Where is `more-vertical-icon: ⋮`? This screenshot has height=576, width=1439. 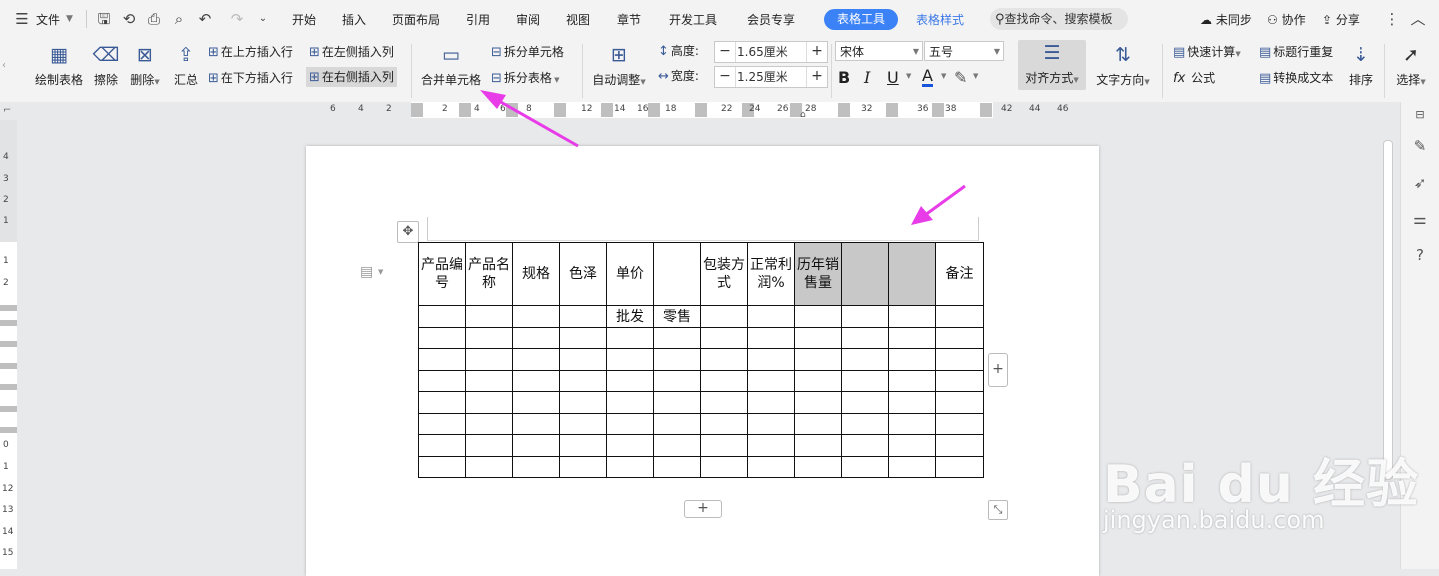 more-vertical-icon: ⋮ is located at coordinates (1392, 19).